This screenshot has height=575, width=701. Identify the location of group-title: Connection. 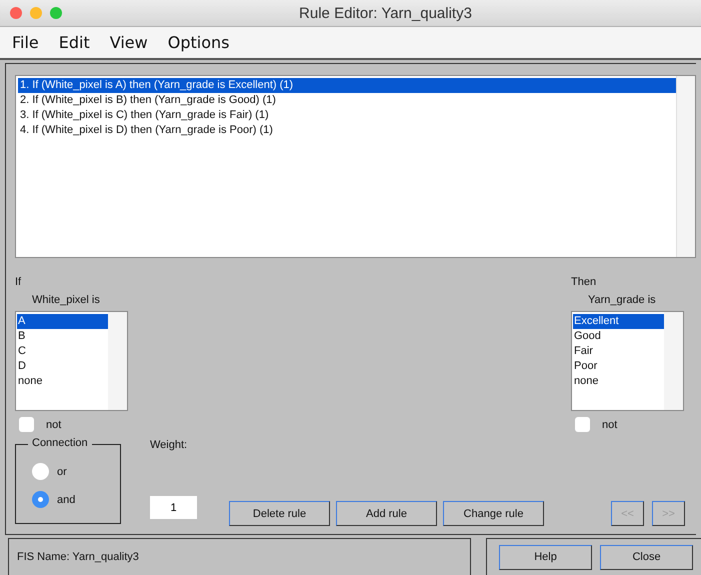
(60, 443).